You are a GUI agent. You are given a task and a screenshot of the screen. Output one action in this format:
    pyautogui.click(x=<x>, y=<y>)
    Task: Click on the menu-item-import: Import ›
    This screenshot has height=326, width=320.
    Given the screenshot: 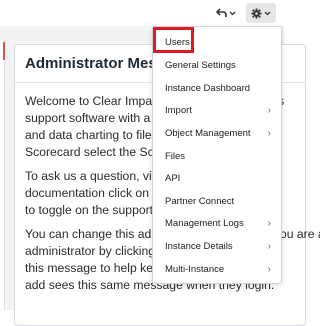 What is the action you would take?
    pyautogui.click(x=217, y=110)
    